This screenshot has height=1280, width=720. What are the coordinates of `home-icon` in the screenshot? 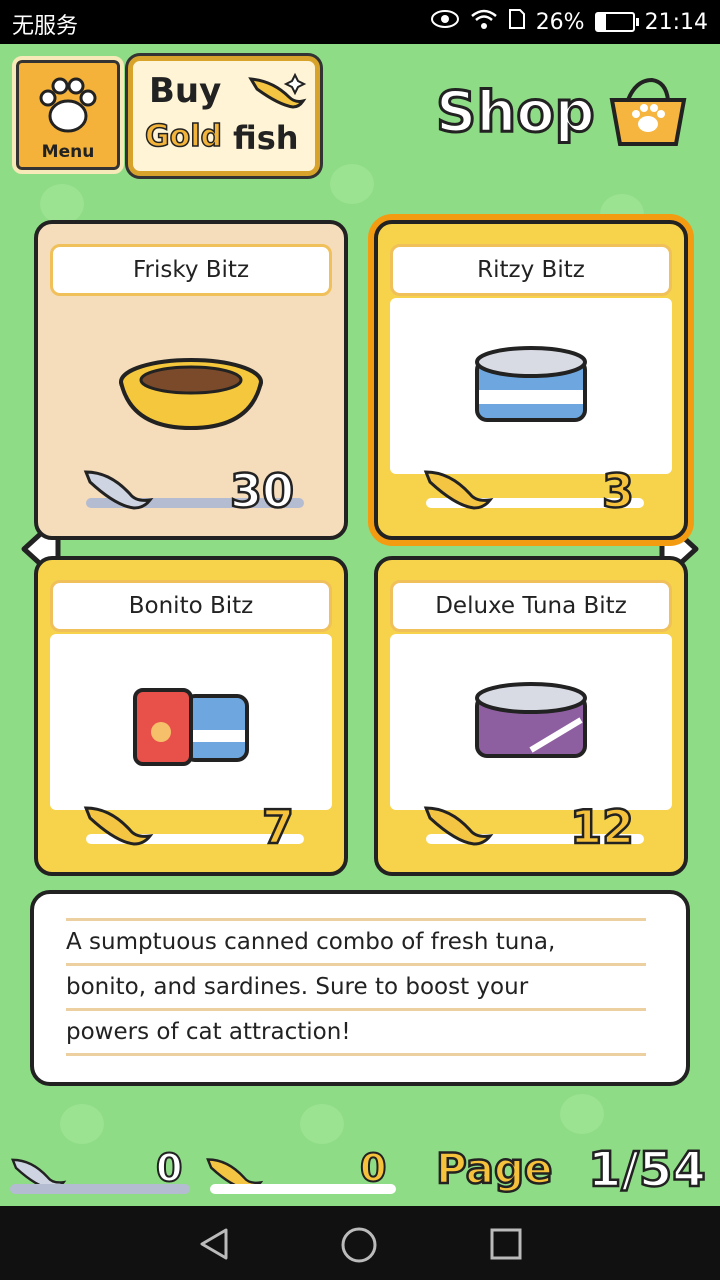 It's located at (359, 1245).